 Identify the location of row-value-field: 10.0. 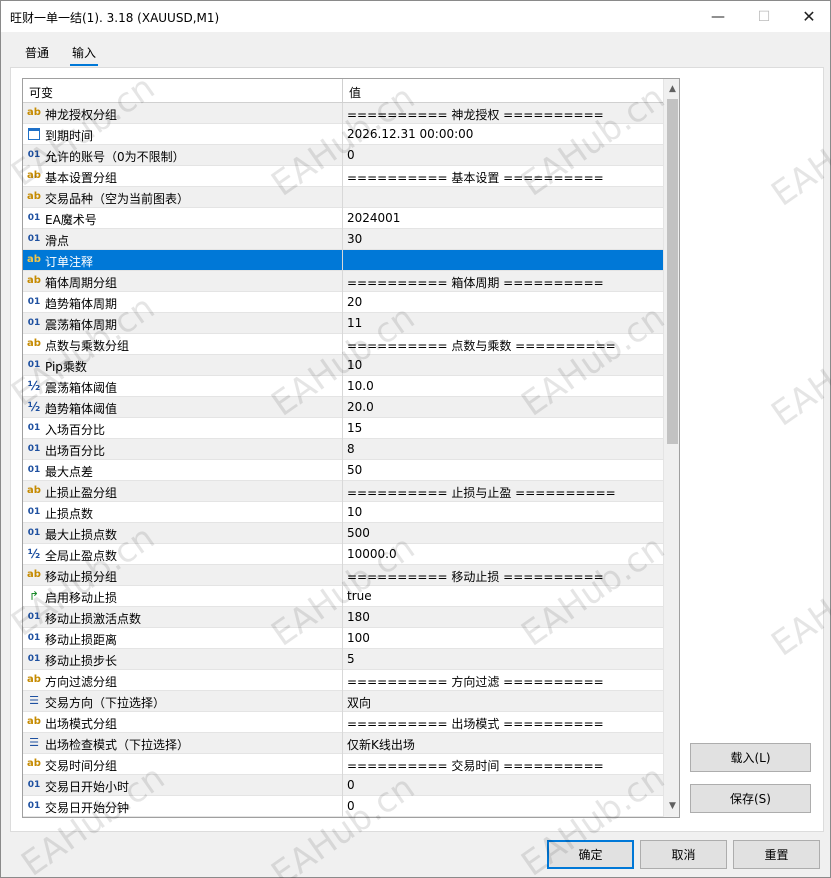
(360, 386).